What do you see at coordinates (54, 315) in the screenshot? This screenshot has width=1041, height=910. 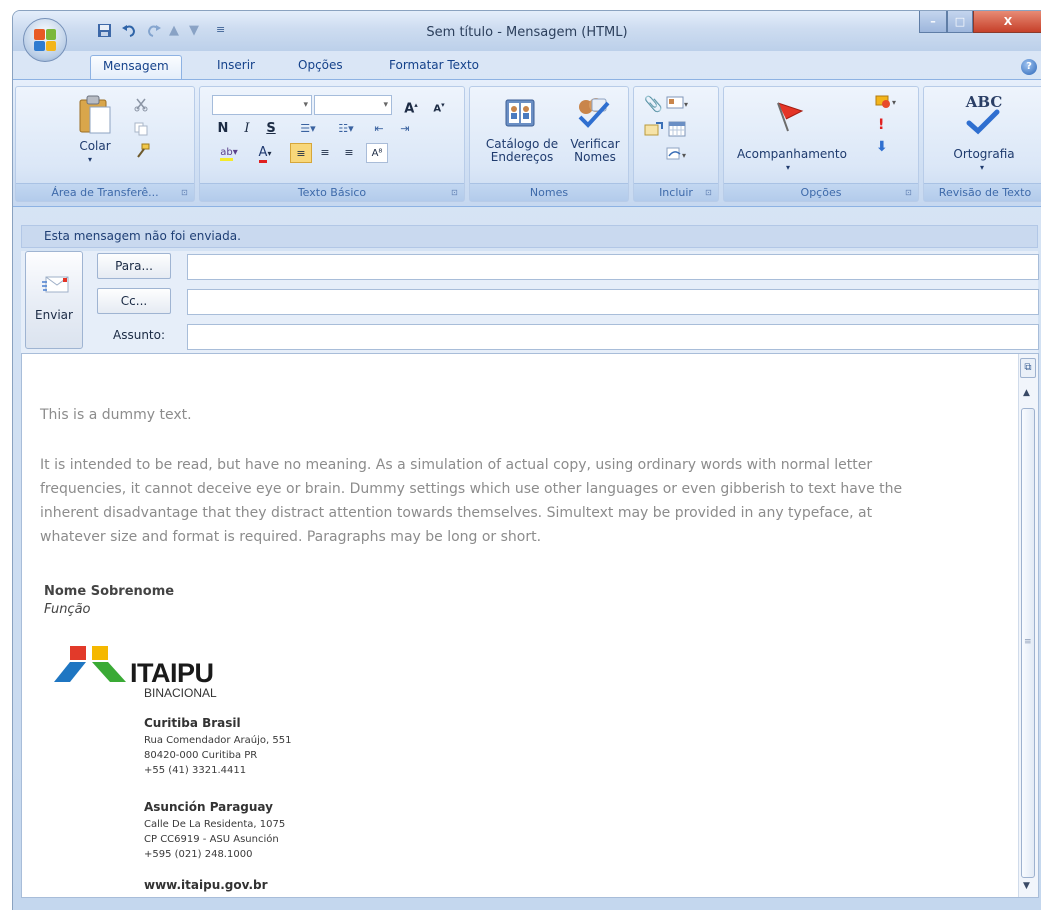 I see `send-label: Enviar` at bounding box center [54, 315].